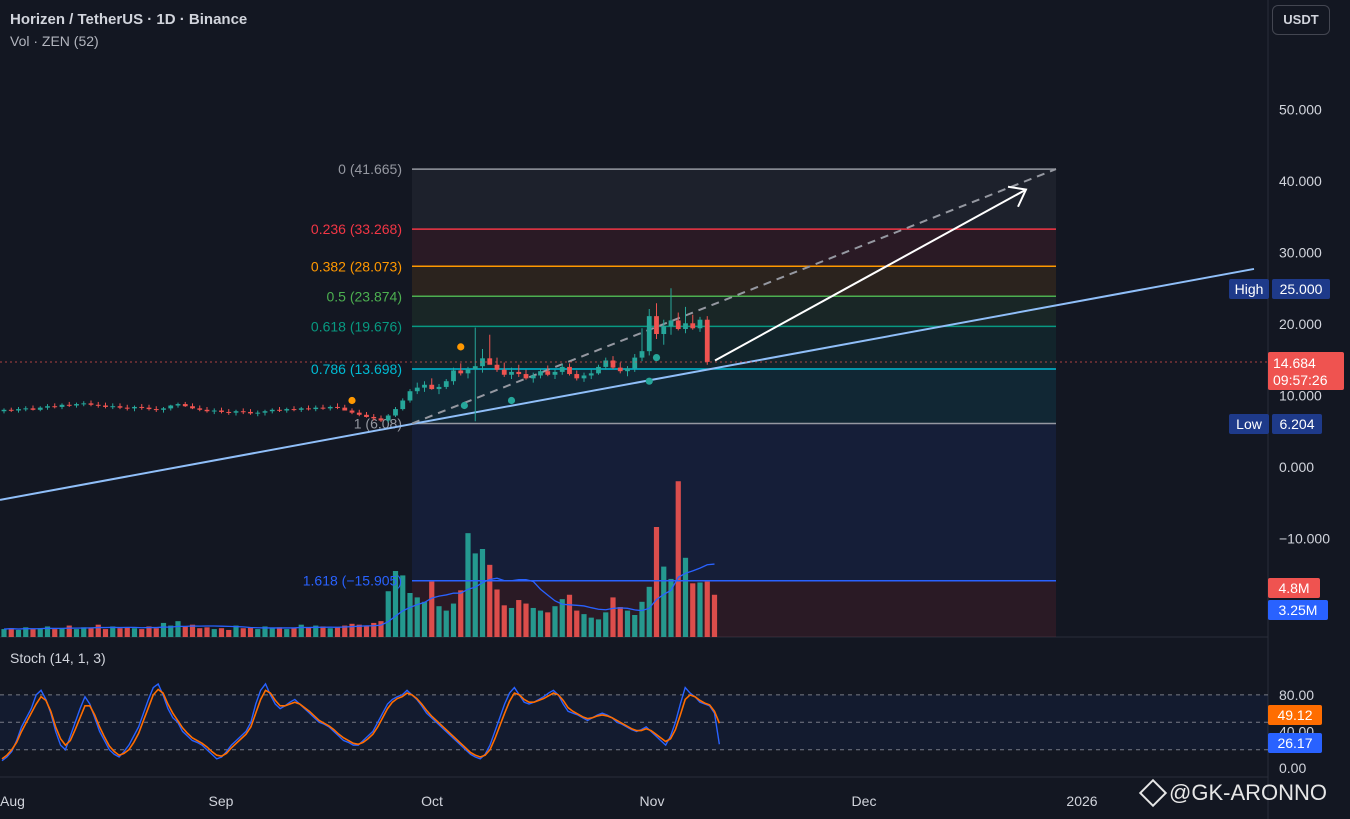 The height and width of the screenshot is (819, 1350). I want to click on binance-logo-icon, so click(1153, 793).